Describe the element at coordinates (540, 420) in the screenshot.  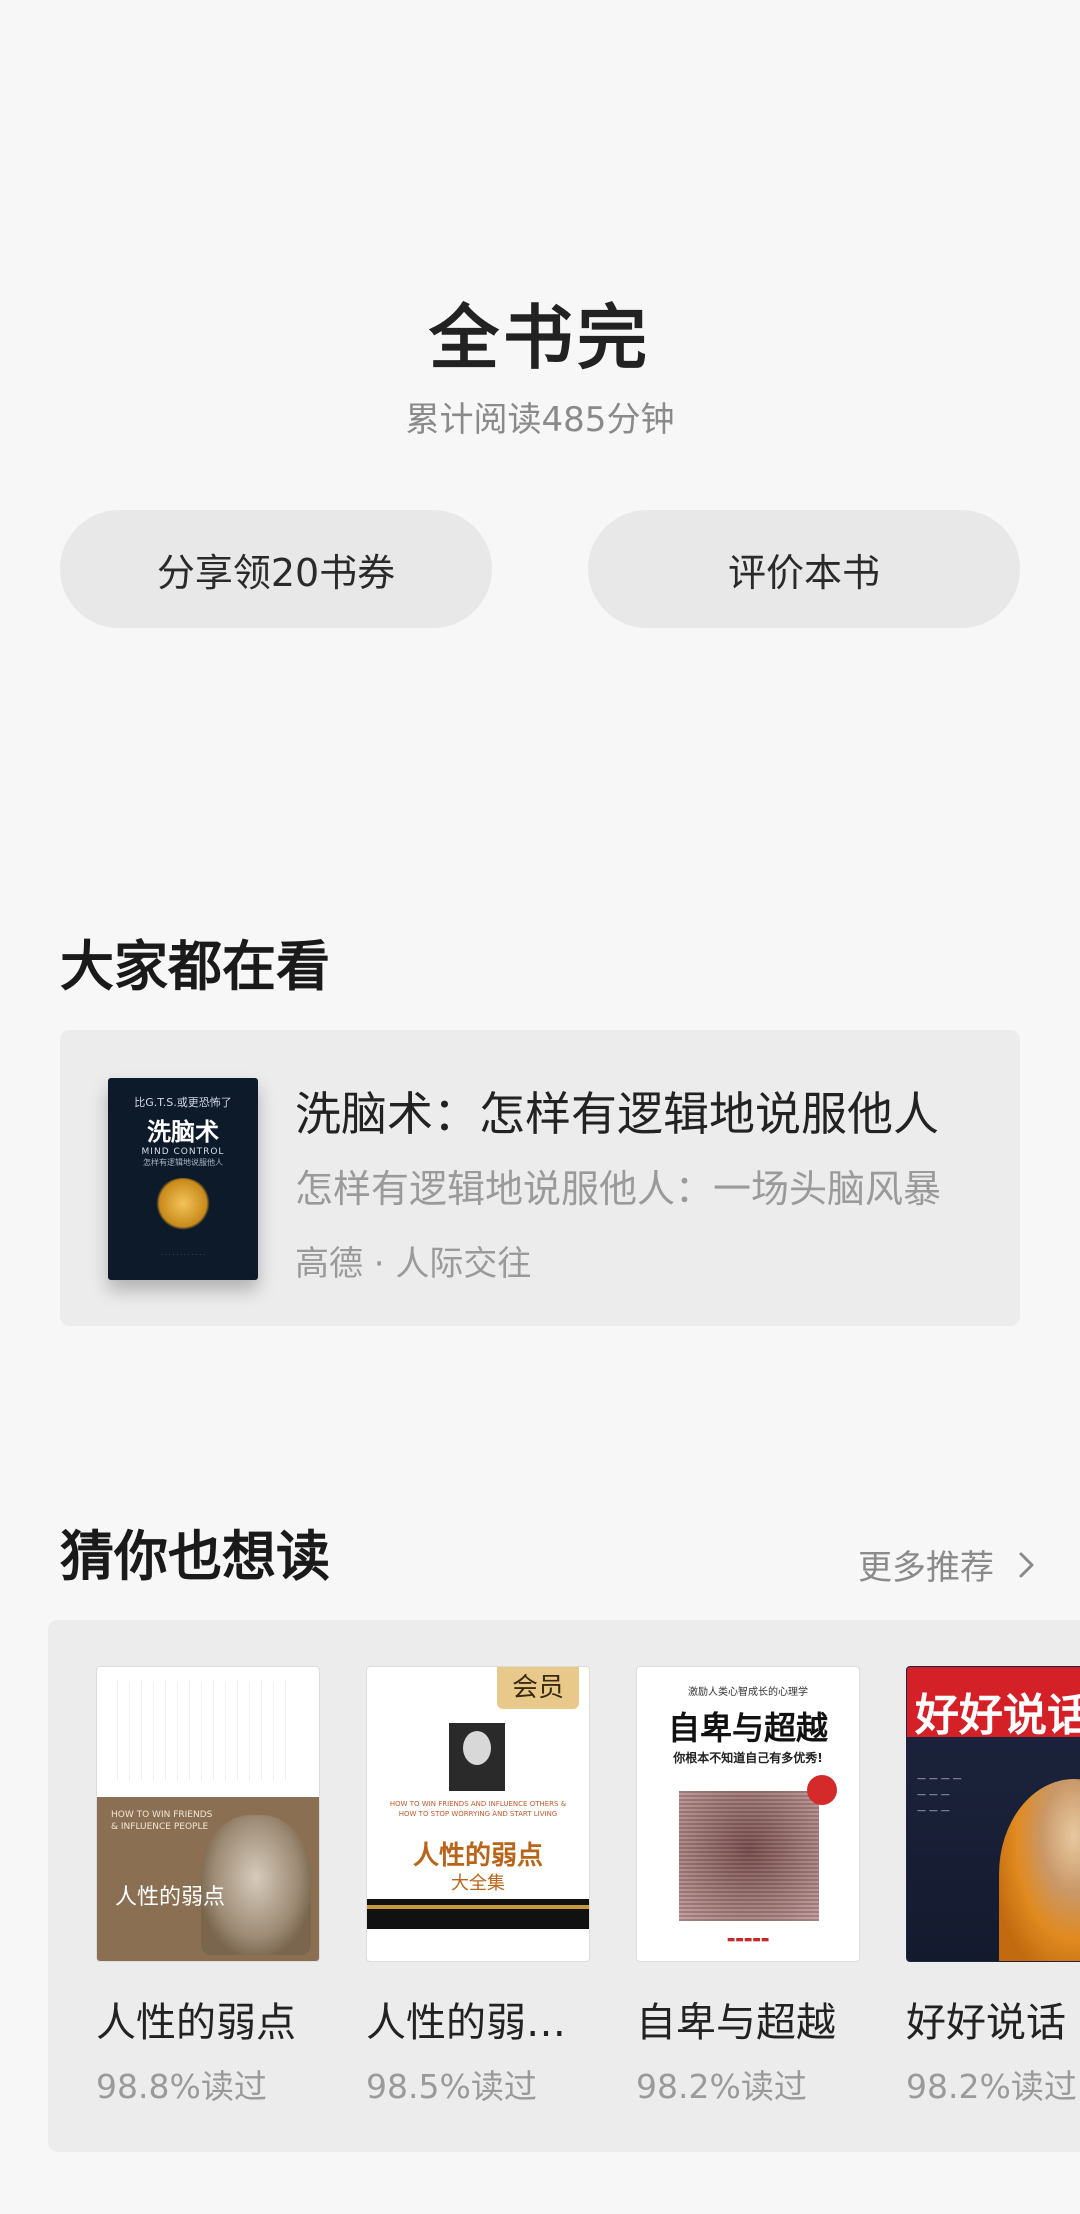
I see `reading-time: 累计阅读485分钟` at that location.